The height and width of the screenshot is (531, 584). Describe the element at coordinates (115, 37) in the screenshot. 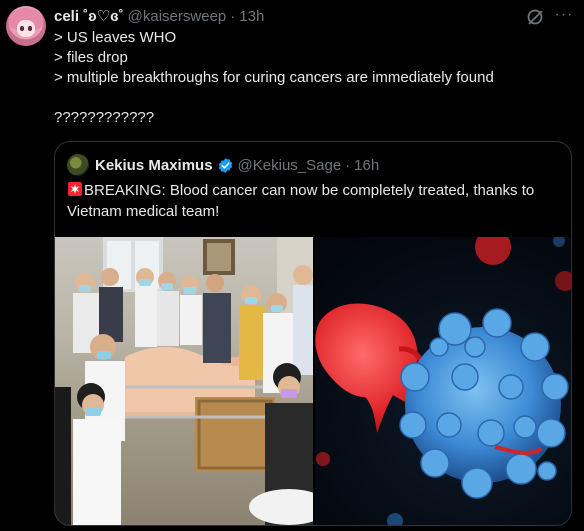

I see `tweet-line: > US leaves WHO` at that location.